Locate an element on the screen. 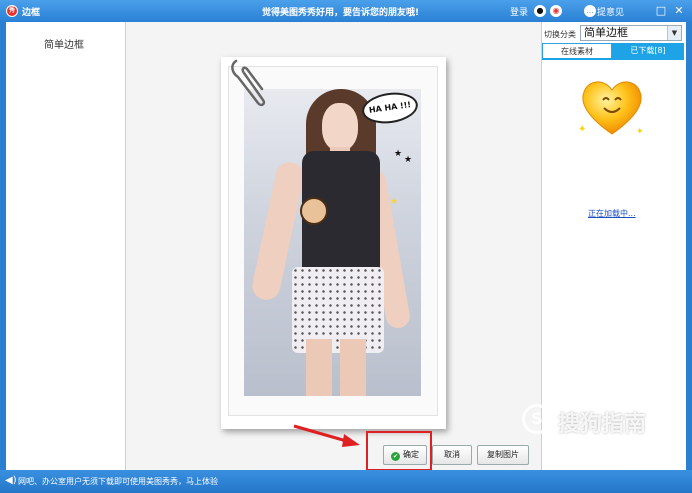 The height and width of the screenshot is (493, 692). dropdown-arrow-icon: ▼ is located at coordinates (674, 33).